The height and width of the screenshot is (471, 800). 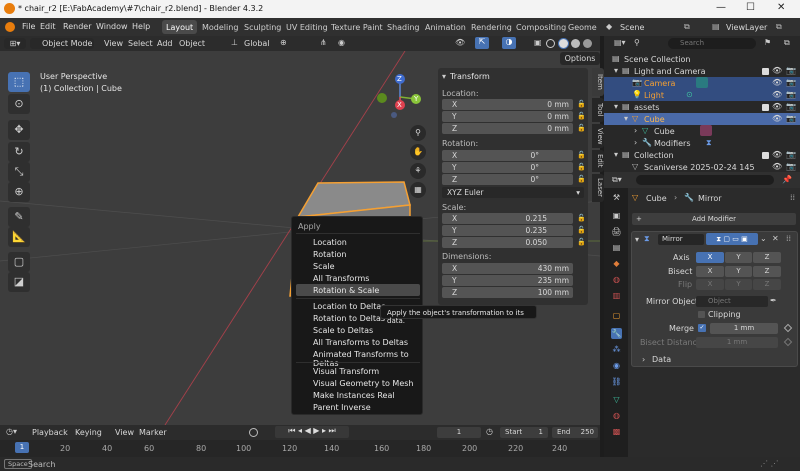 I want to click on properties-search-input, so click(x=705, y=180).